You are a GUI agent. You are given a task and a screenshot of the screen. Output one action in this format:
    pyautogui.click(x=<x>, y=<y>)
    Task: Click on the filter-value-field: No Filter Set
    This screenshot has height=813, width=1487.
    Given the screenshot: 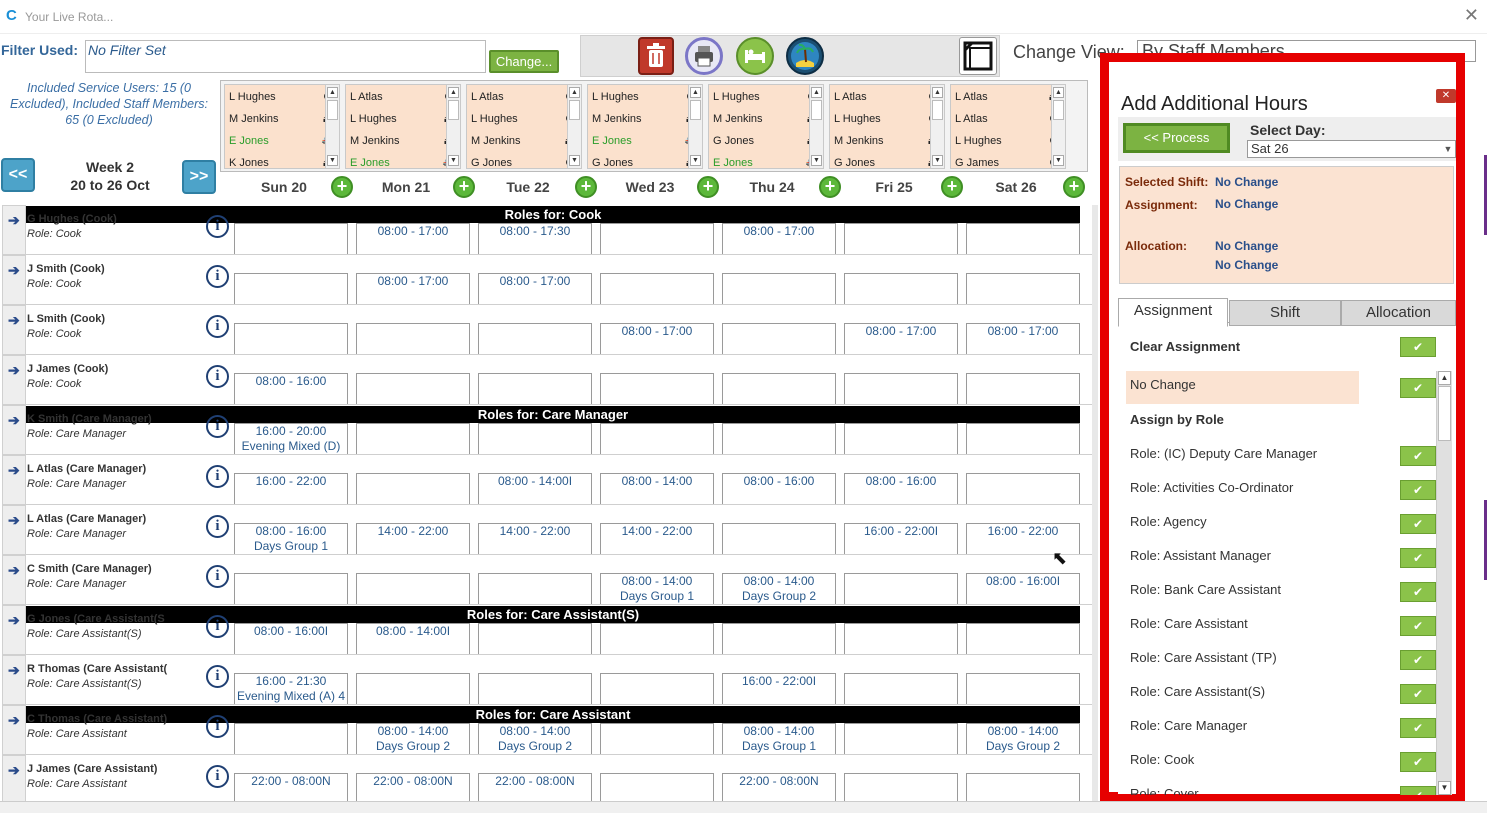 What is the action you would take?
    pyautogui.click(x=285, y=56)
    